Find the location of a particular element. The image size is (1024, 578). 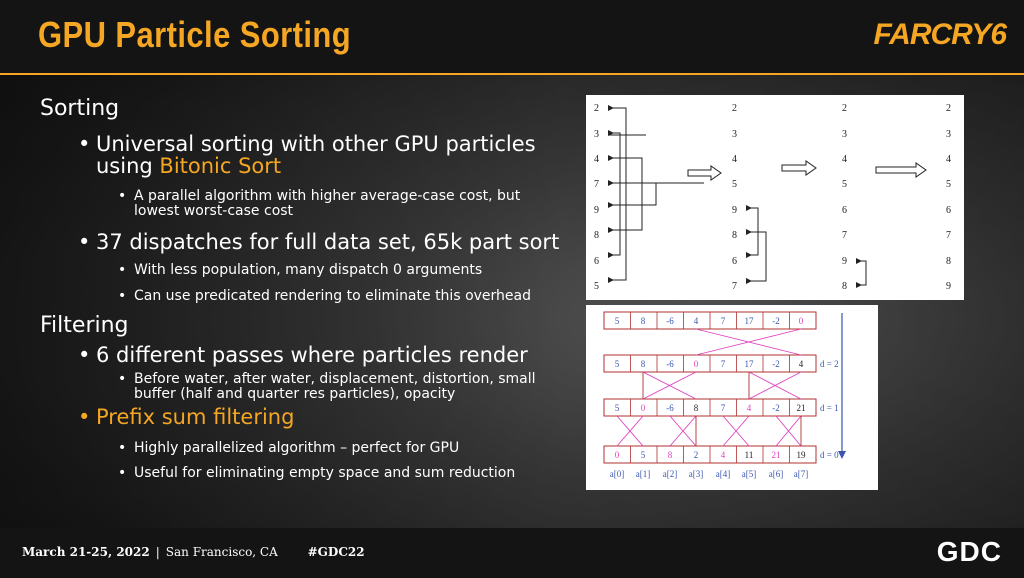

slide-header: GPU Particle Sorting FARCRY6 is located at coordinates (512, 36).